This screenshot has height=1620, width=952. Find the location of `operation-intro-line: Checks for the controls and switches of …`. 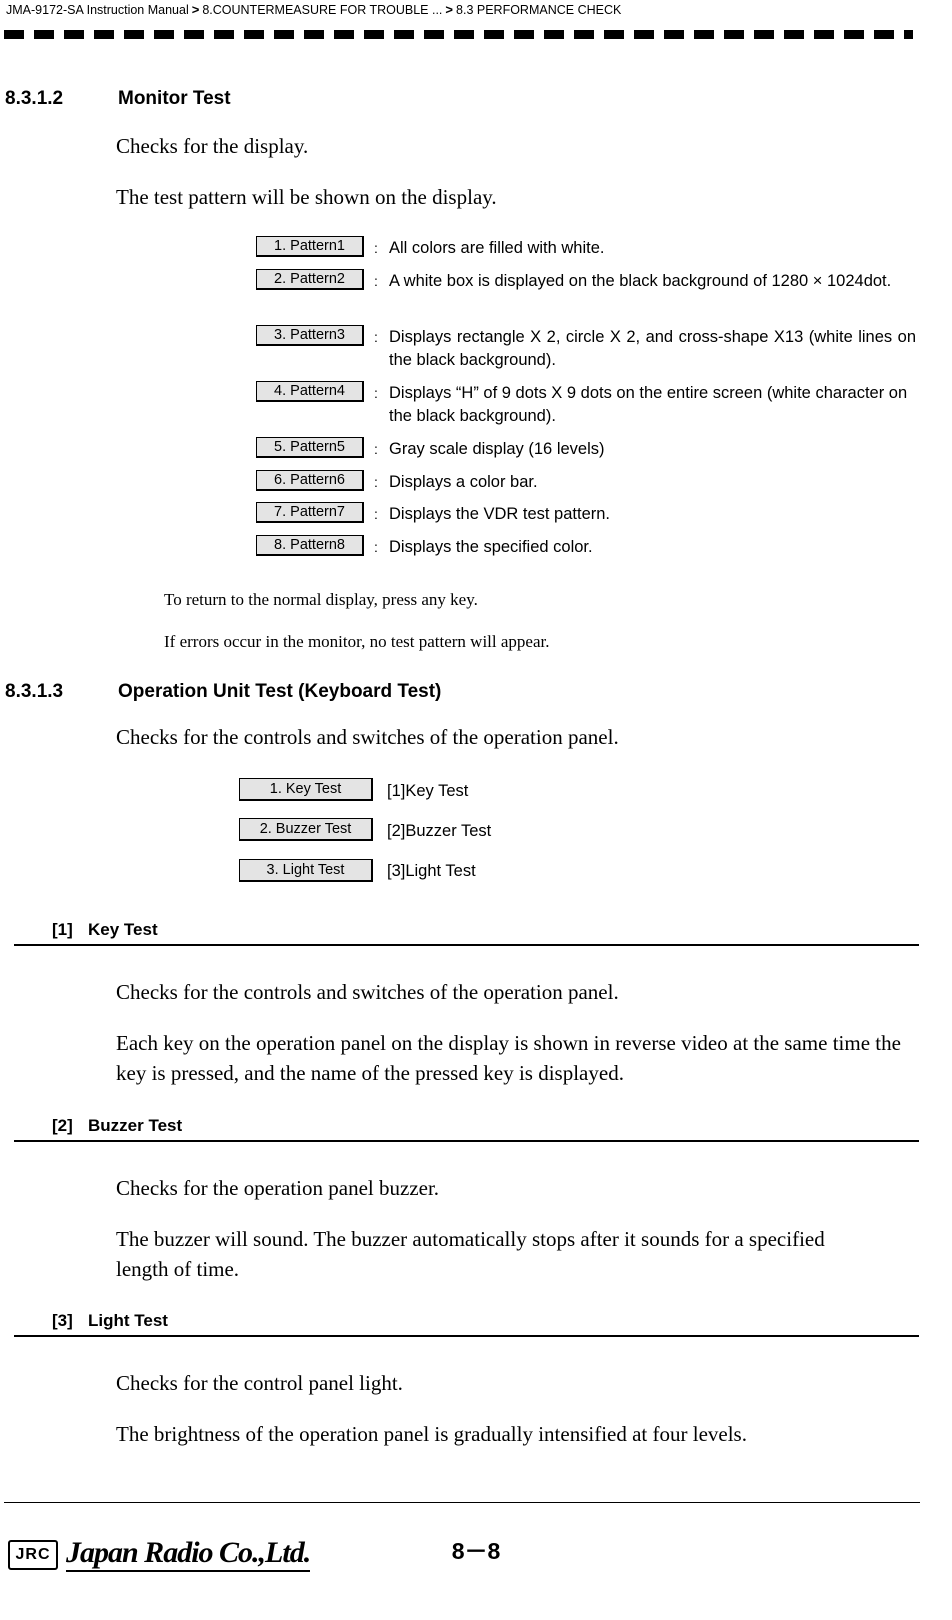

operation-intro-line: Checks for the controls and switches of … is located at coordinates (367, 737).